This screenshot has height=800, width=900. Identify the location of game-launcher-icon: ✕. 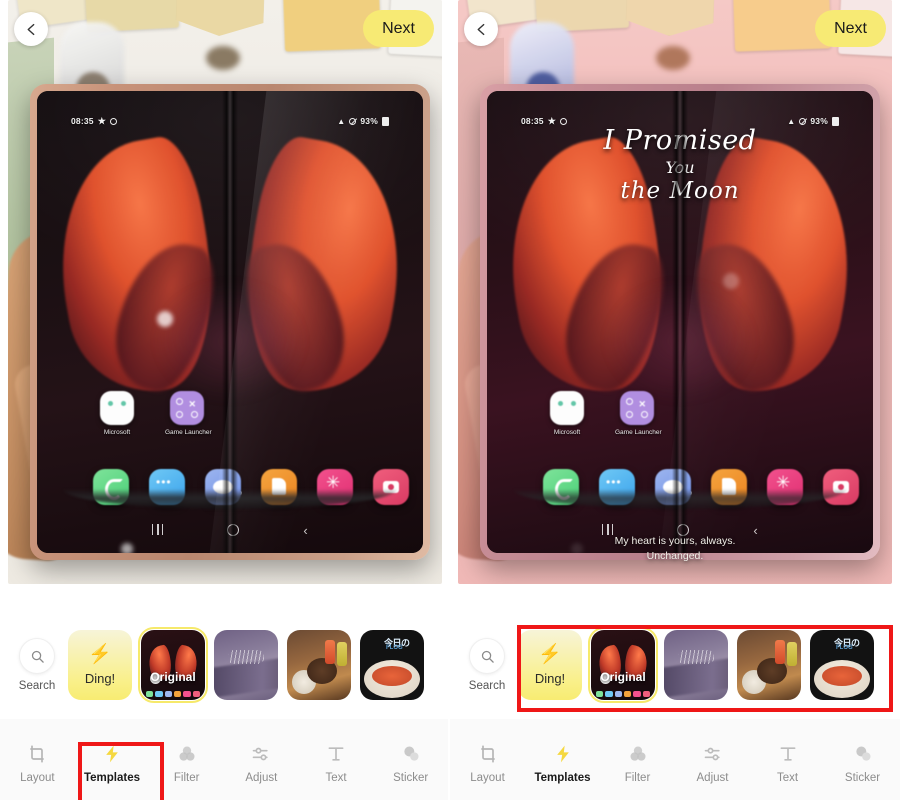
(637, 408).